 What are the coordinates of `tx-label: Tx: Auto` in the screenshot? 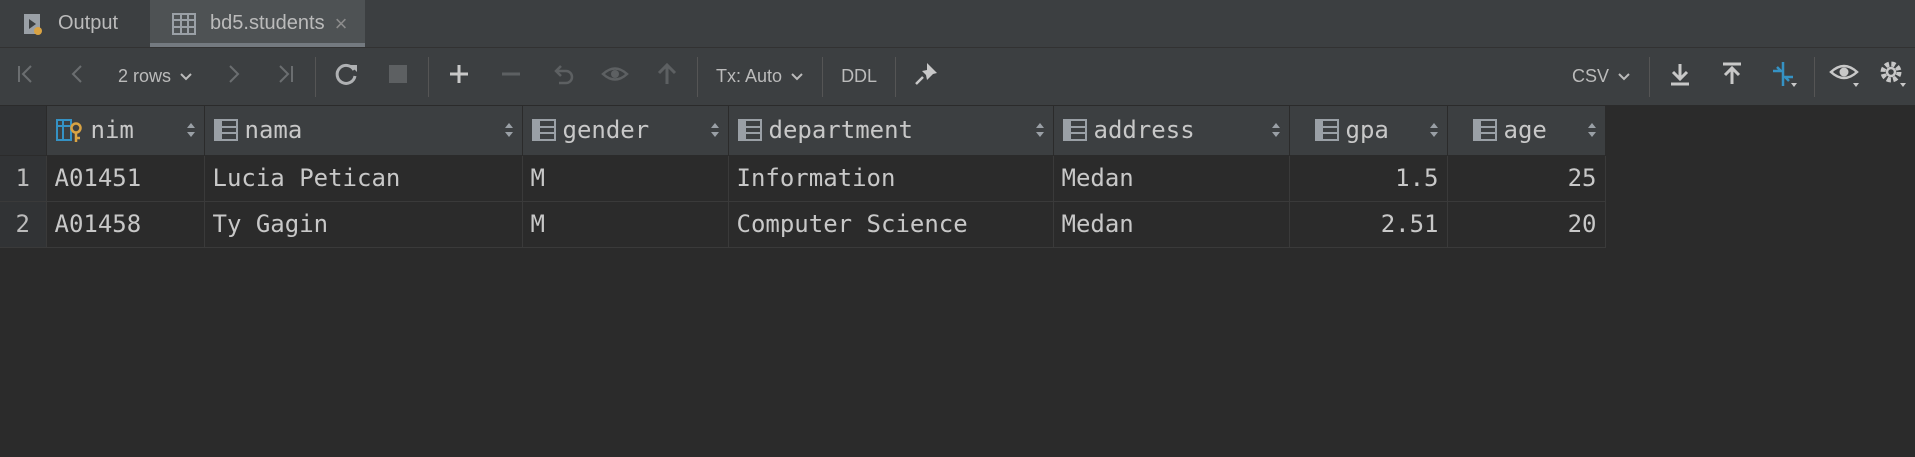 It's located at (749, 76).